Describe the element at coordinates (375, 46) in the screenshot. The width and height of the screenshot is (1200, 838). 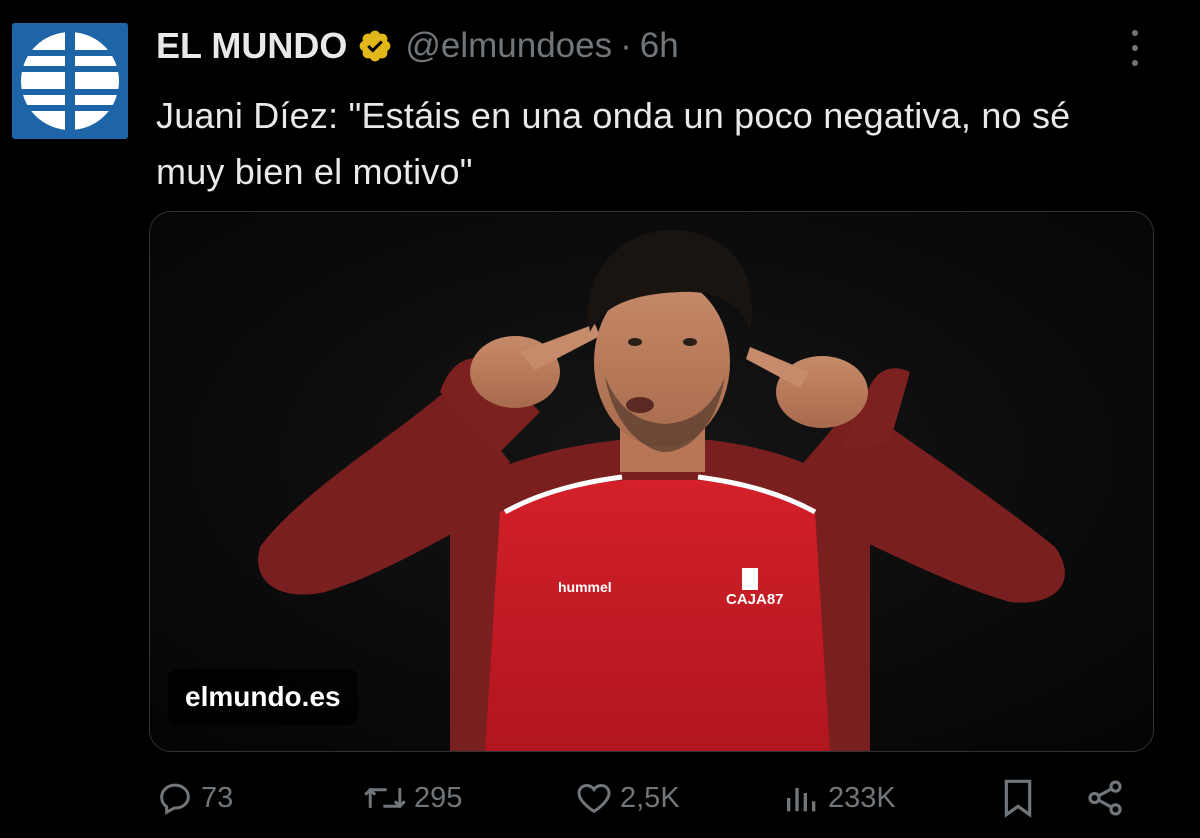
I see `verified-badge-icon` at that location.